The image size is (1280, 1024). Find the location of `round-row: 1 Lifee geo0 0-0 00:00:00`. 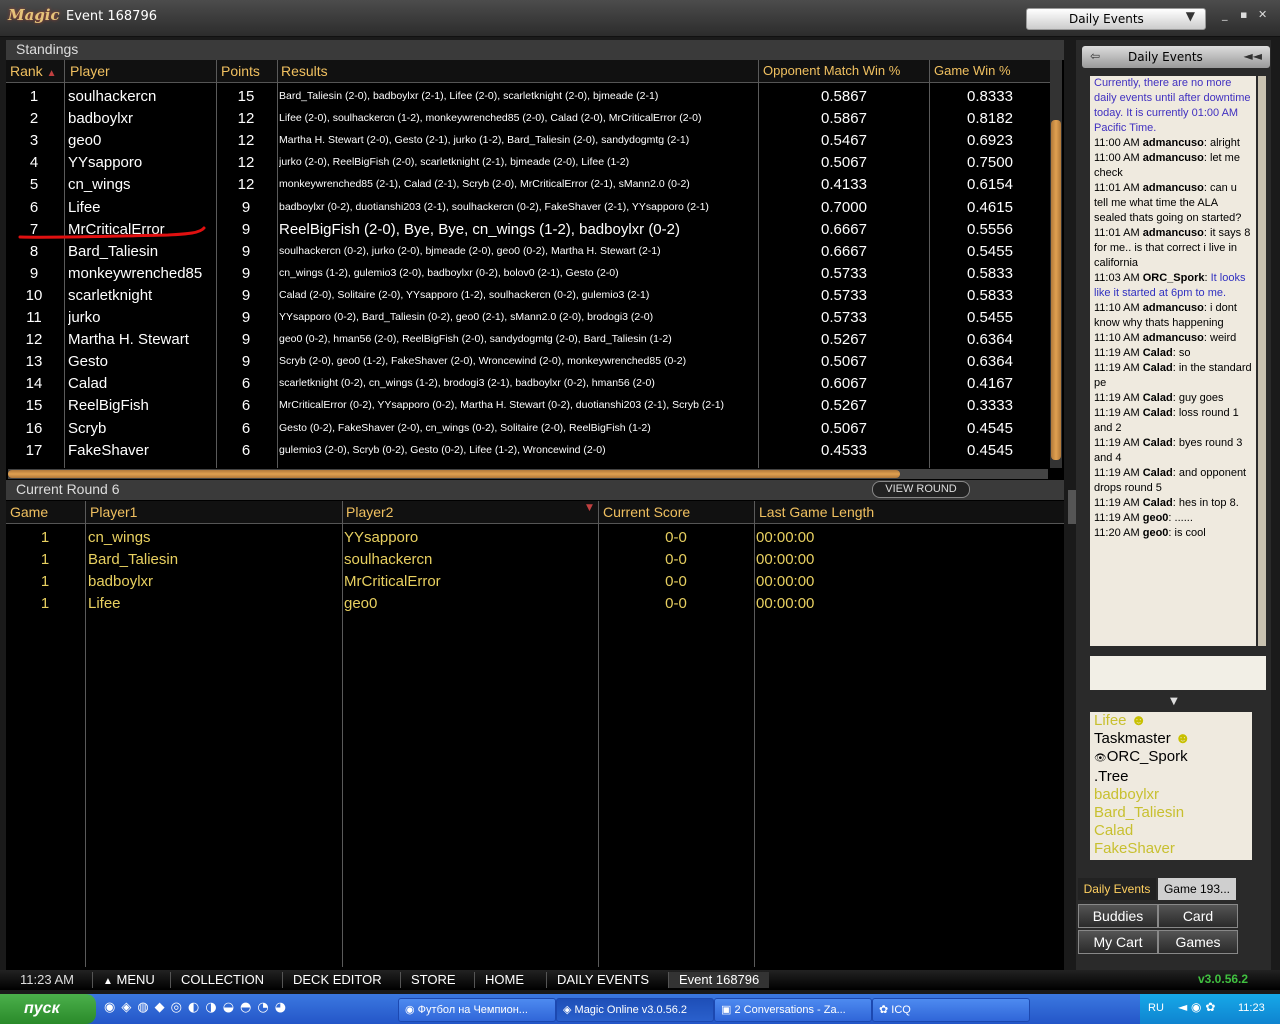

round-row: 1 Lifee geo0 0-0 00:00:00 is located at coordinates (535, 603).